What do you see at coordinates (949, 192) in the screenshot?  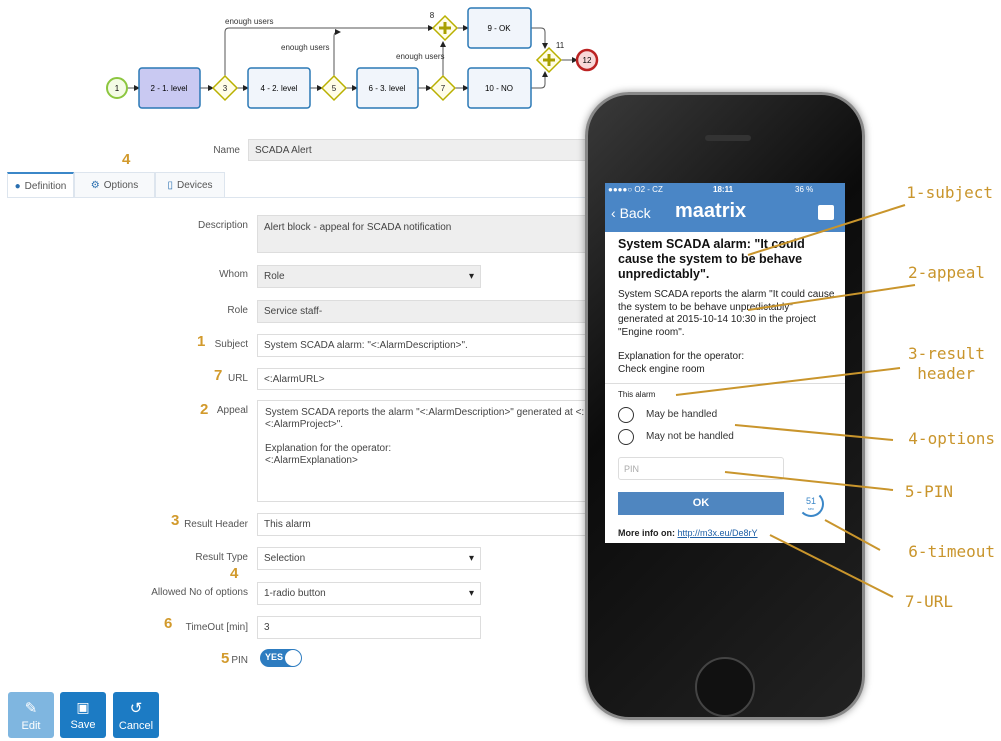 I see `annotation-subject: 1-subject` at bounding box center [949, 192].